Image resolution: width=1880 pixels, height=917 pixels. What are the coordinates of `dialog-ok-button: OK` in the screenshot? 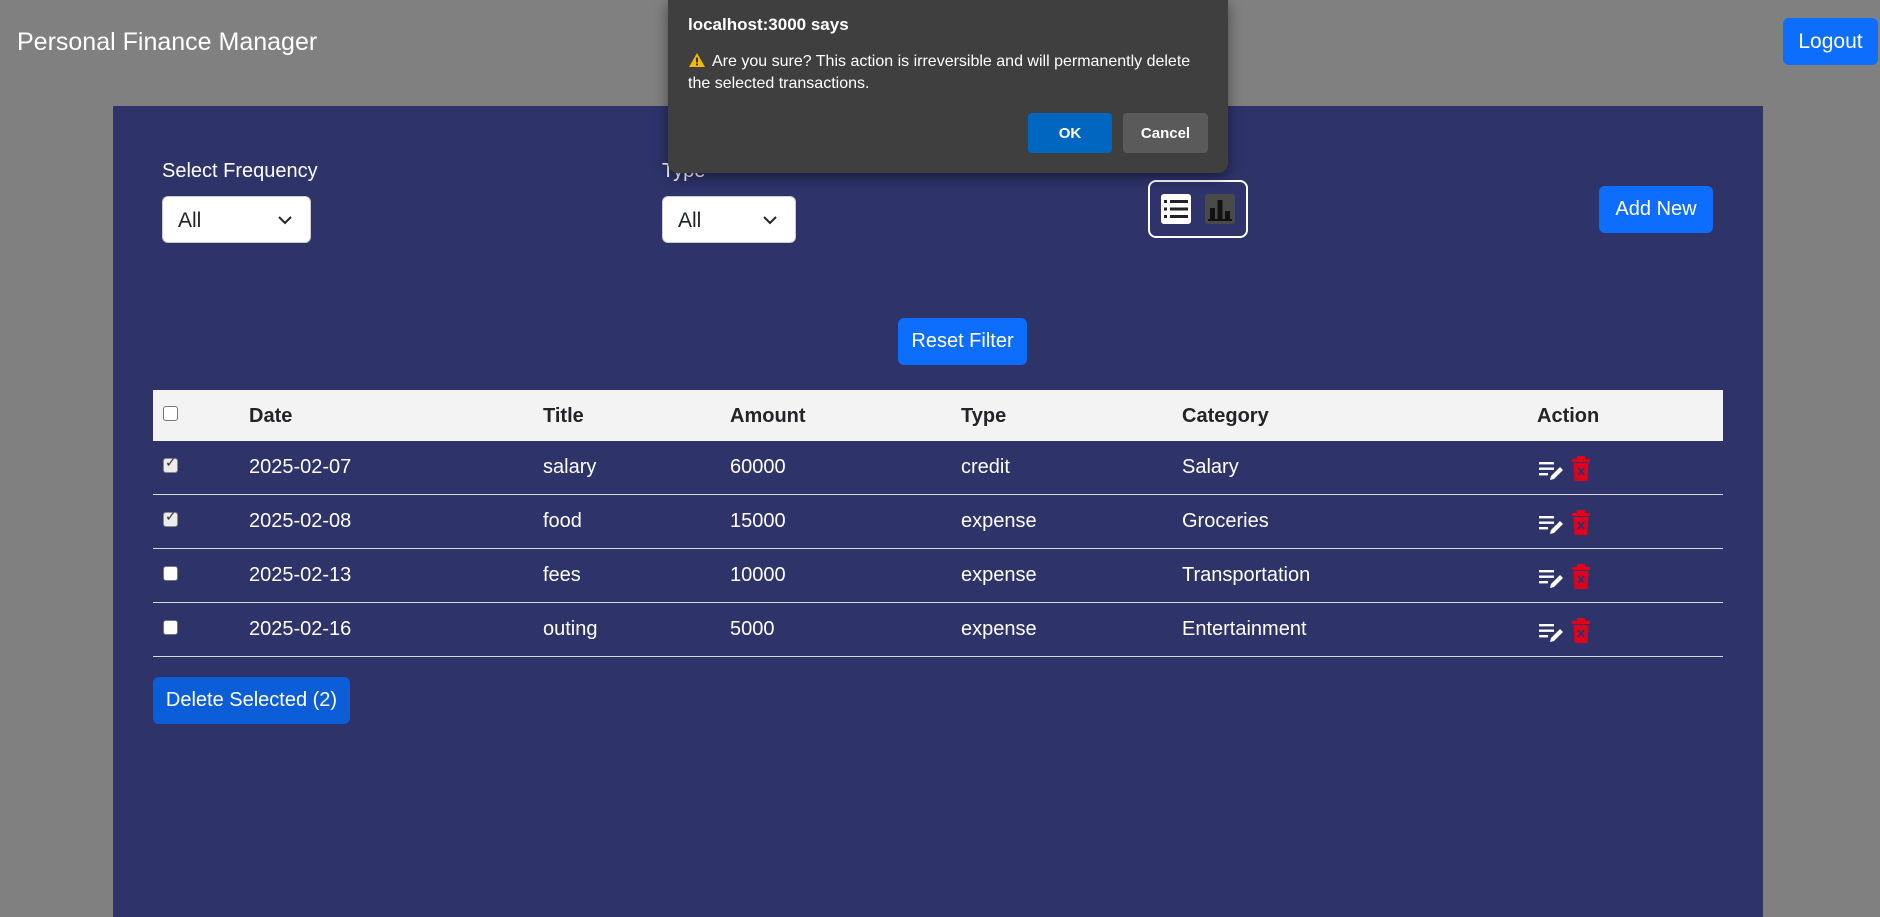 It's located at (1070, 133).